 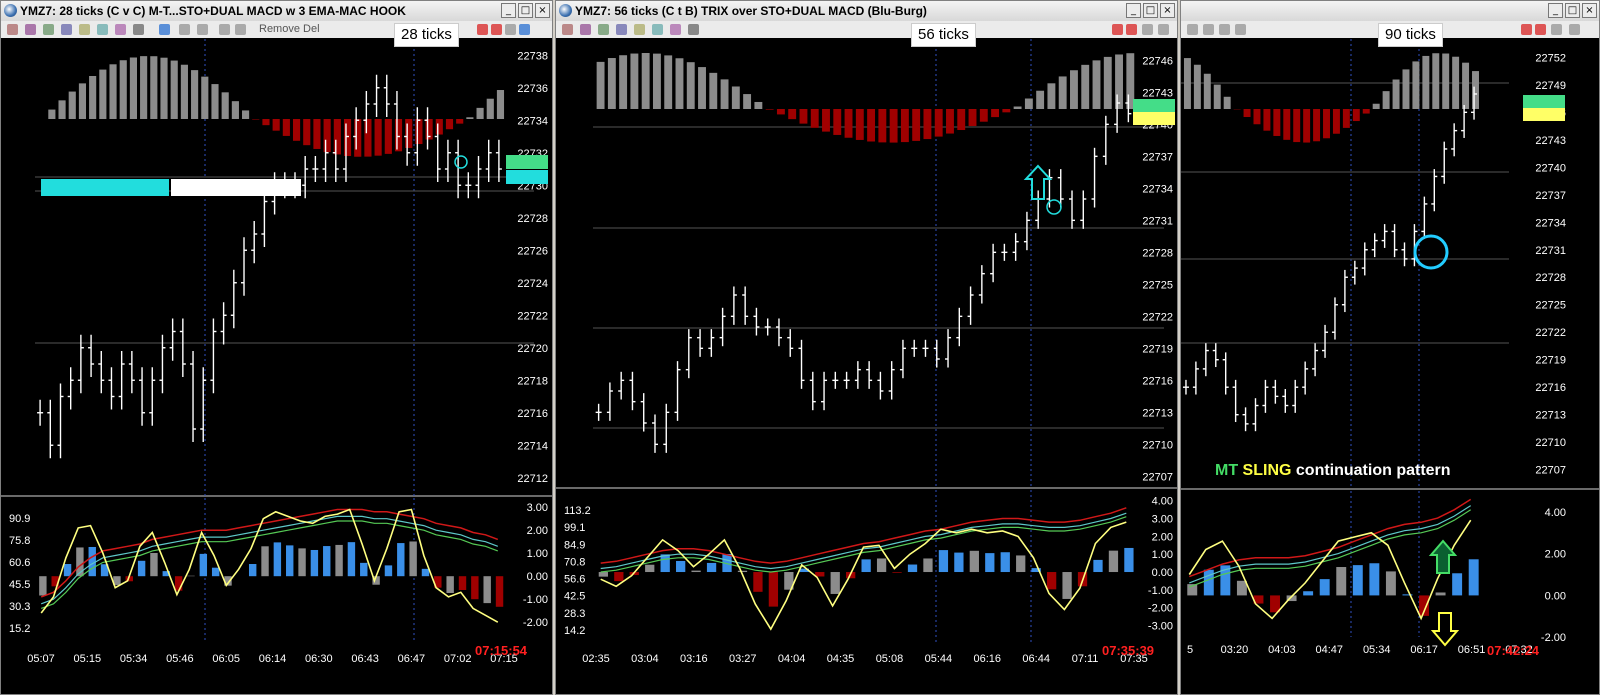 What do you see at coordinates (1410, 35) in the screenshot?
I see `ticks-label: 90 ticks` at bounding box center [1410, 35].